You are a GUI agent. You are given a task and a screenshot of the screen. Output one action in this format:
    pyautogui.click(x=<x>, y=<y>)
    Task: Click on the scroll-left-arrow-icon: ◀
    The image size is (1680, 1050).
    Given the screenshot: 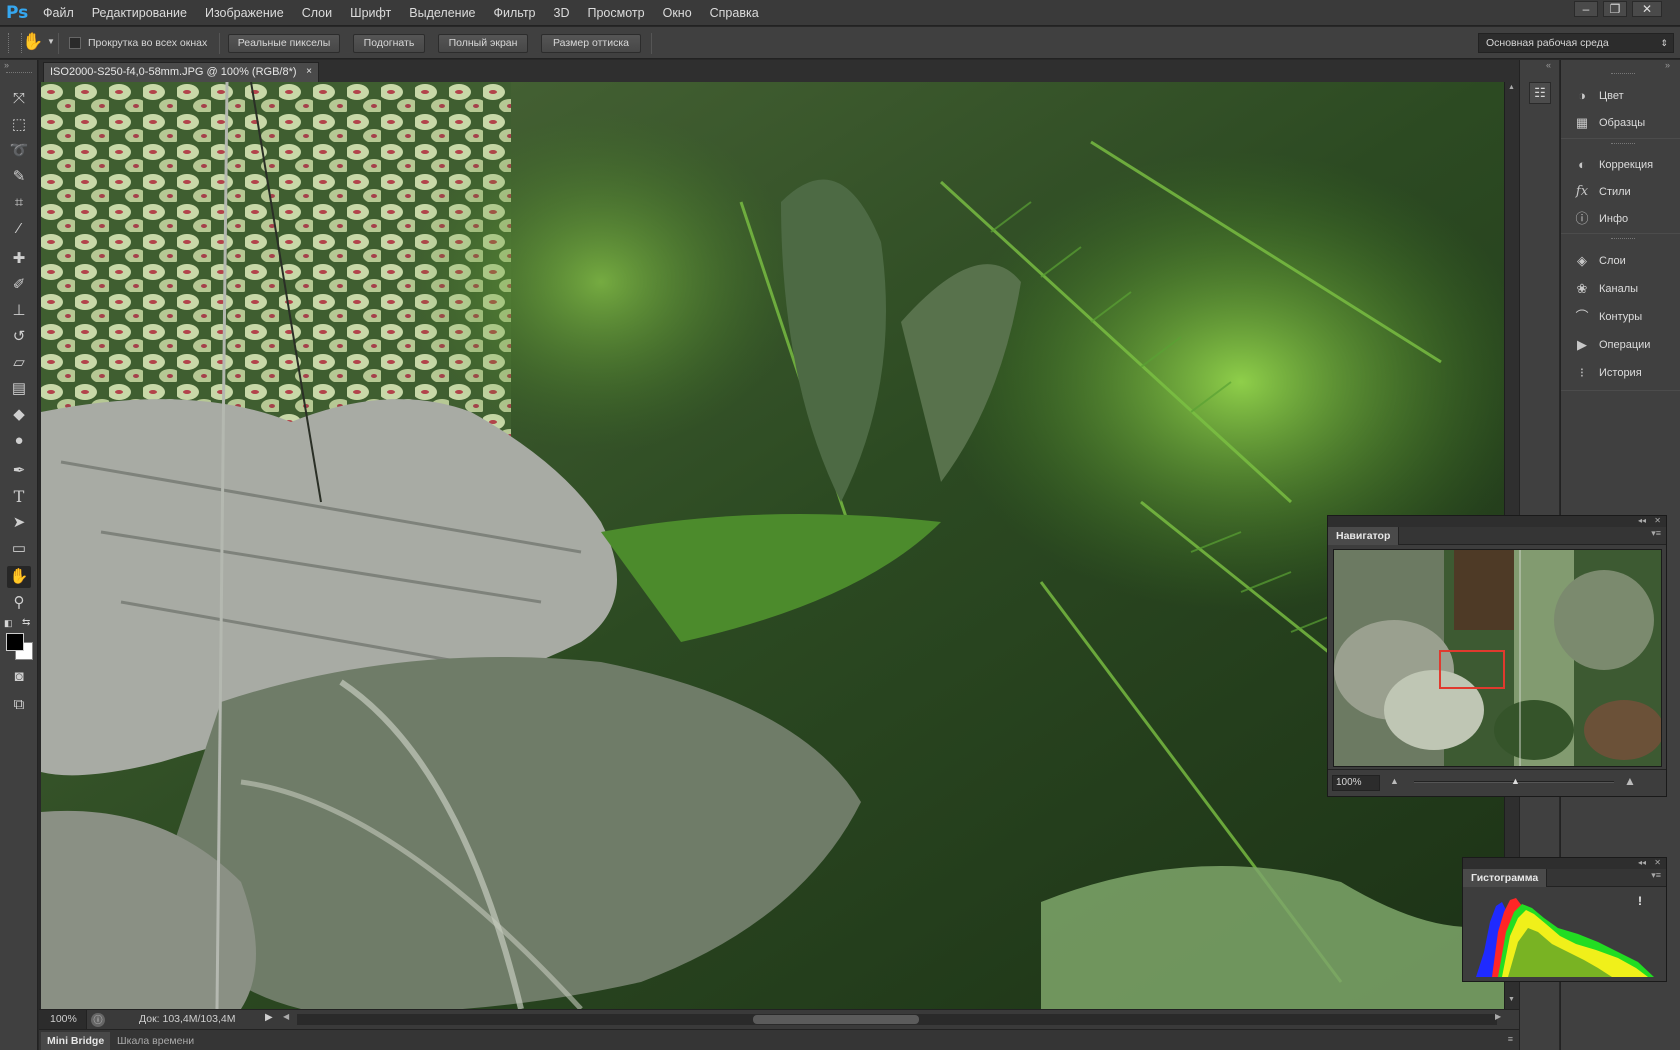 What is the action you would take?
    pyautogui.click(x=286, y=1016)
    